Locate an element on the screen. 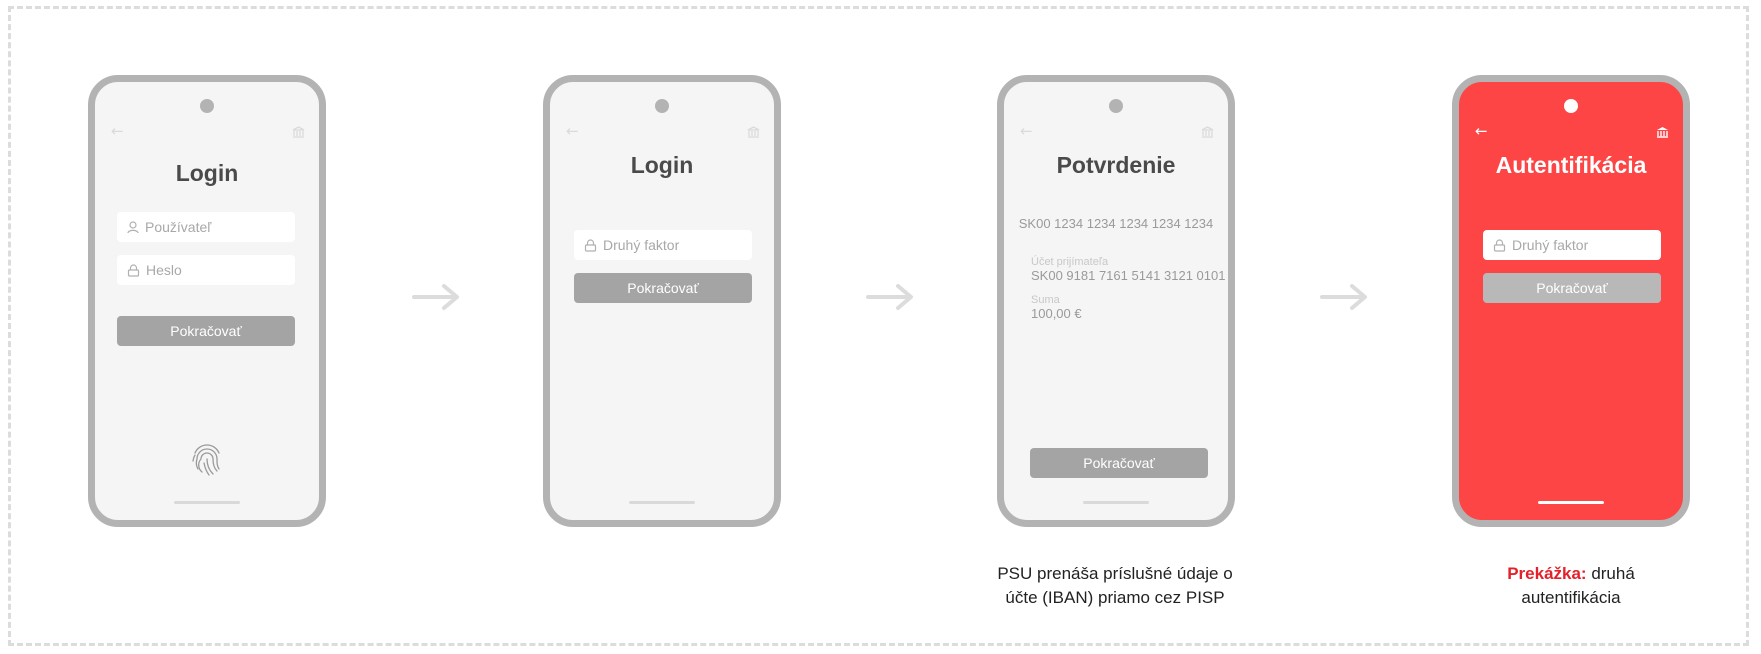 The height and width of the screenshot is (654, 1761). phone-login: ← Login Používateľ Heslo Pokračovať is located at coordinates (207, 301).